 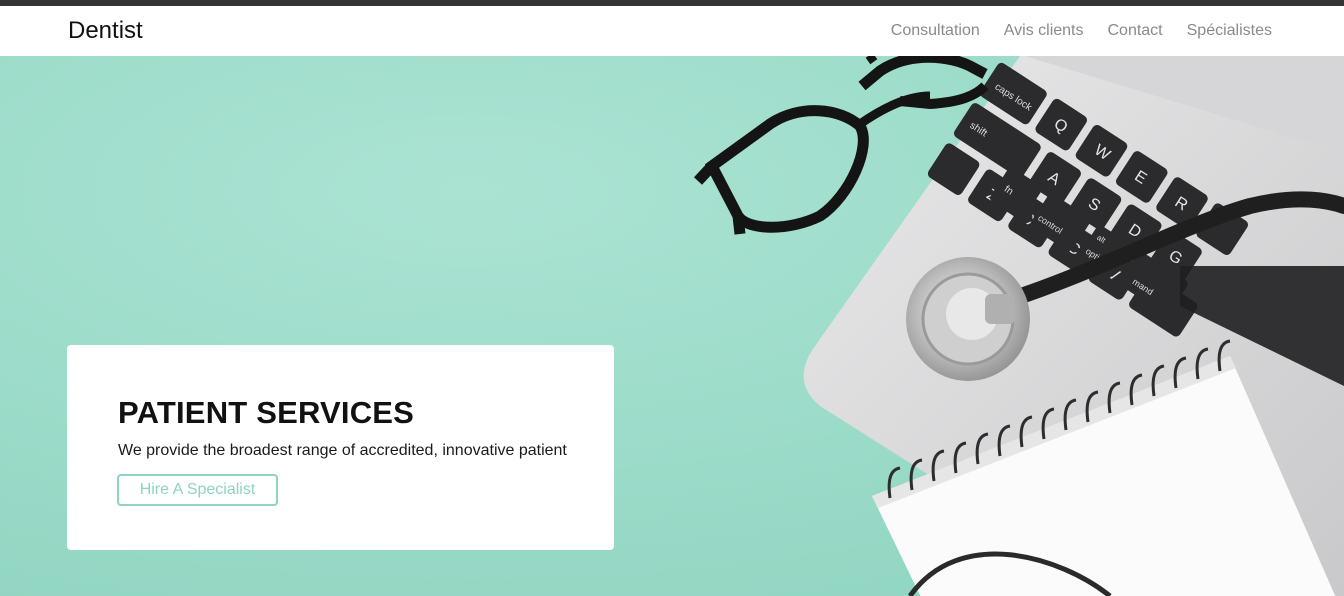 I want to click on nav-link-contact: Contact, so click(x=1134, y=31).